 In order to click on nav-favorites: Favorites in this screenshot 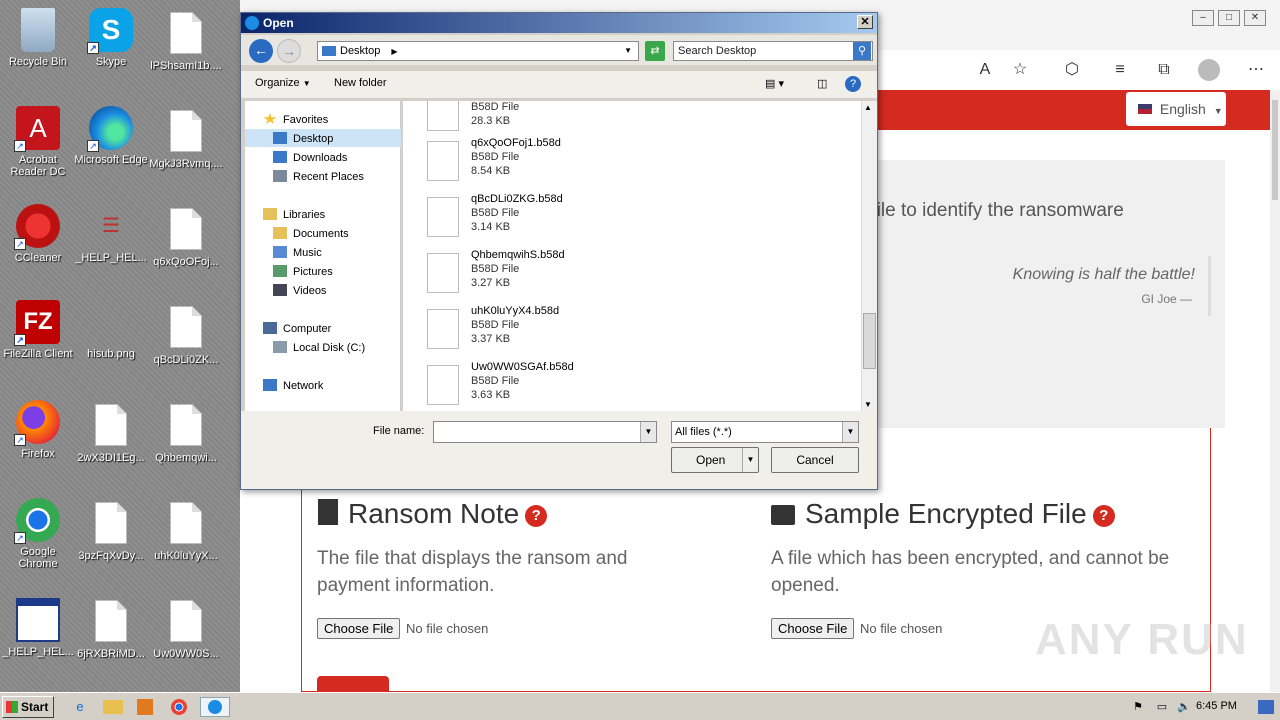, I will do `click(295, 119)`.